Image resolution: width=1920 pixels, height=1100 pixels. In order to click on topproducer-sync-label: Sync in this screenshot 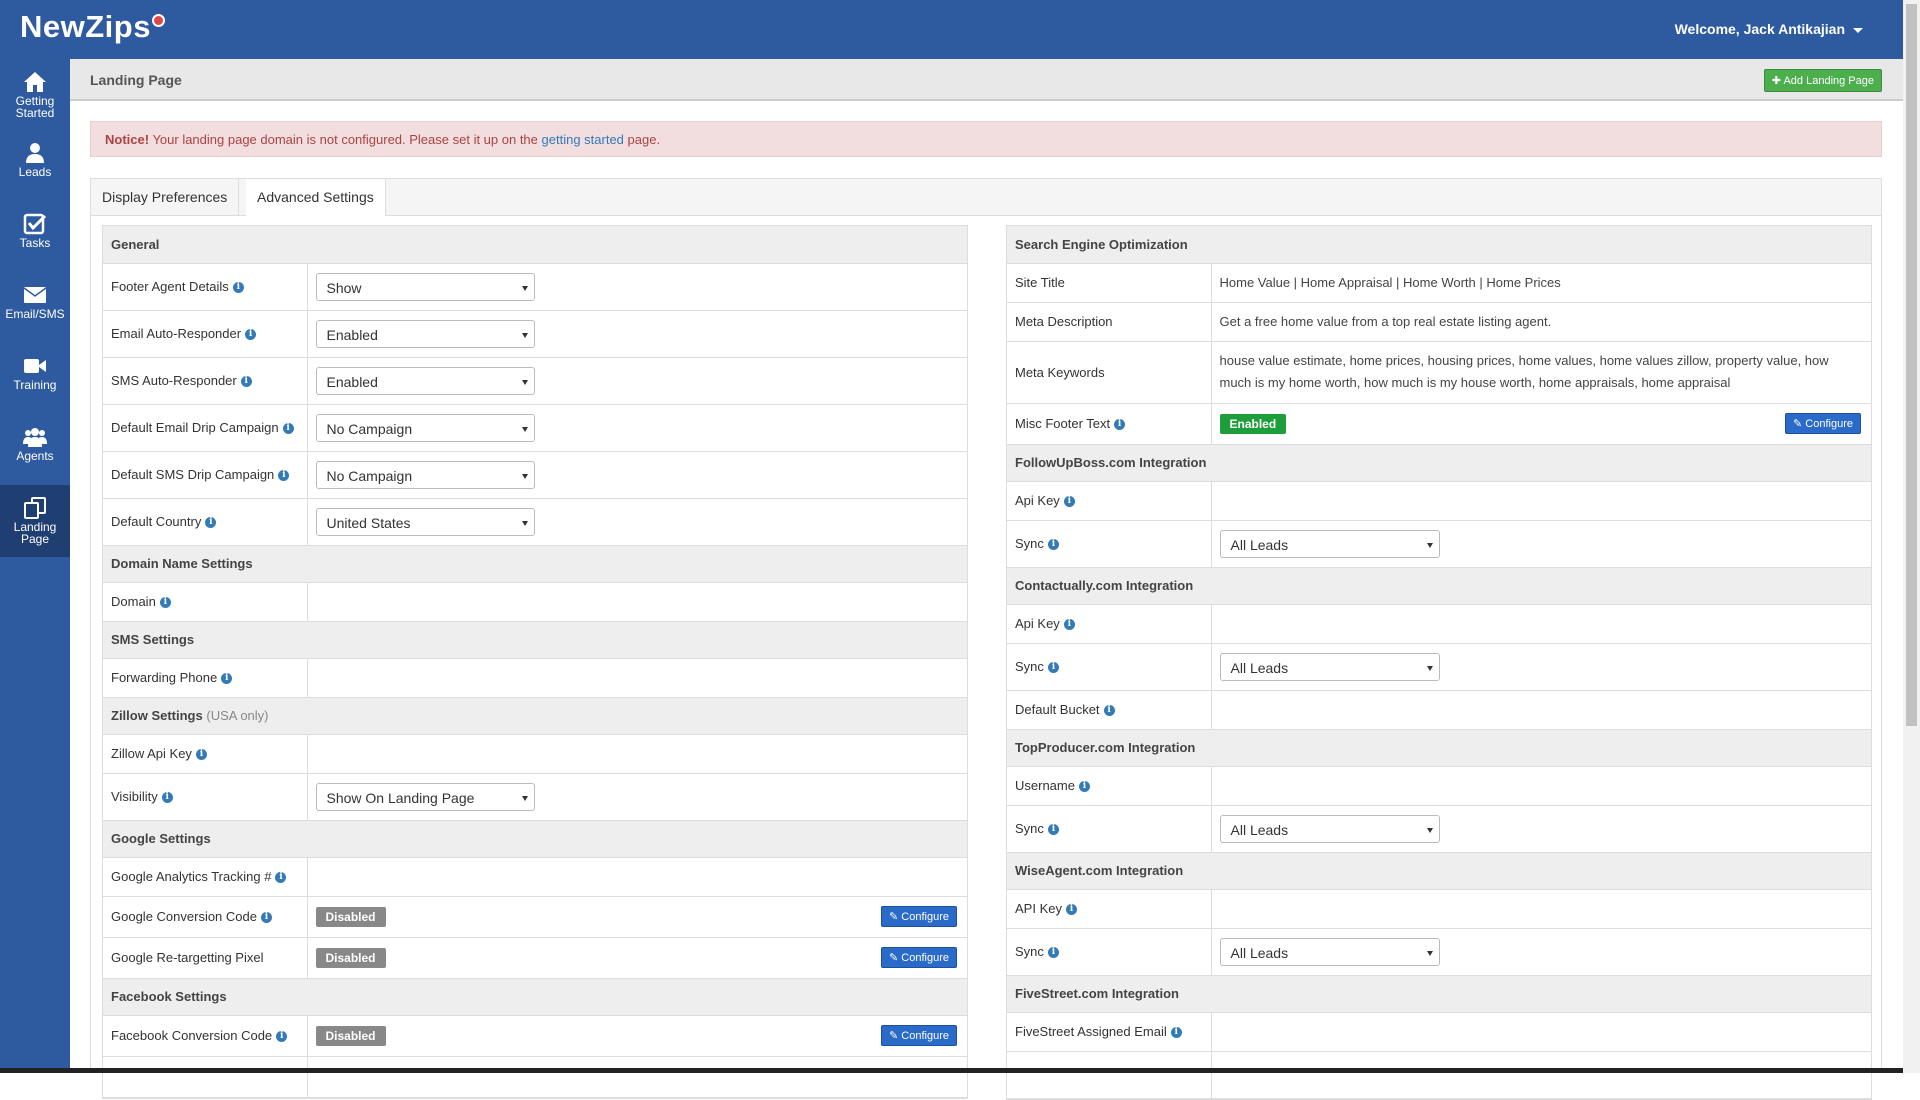, I will do `click(1029, 828)`.